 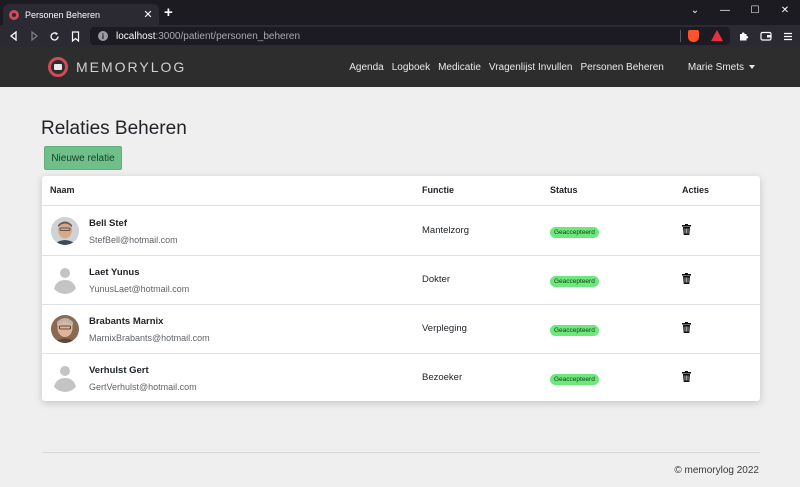 I want to click on person-functie: Bezoeker, so click(x=442, y=377).